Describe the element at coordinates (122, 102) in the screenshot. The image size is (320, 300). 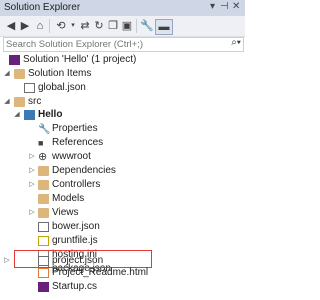
I see `tree-item-src: ◢ src` at that location.